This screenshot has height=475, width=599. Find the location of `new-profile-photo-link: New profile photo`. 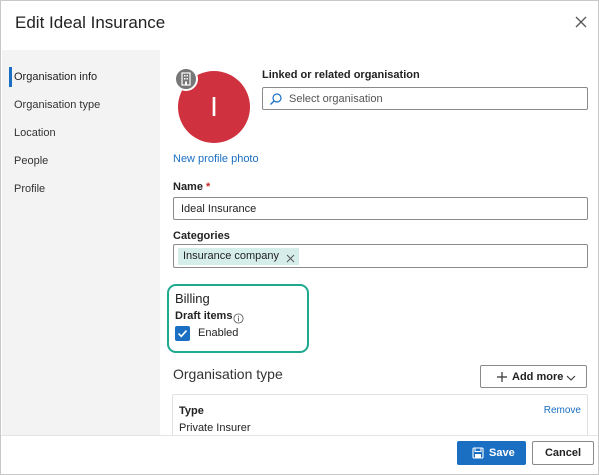

new-profile-photo-link: New profile photo is located at coordinates (216, 159).